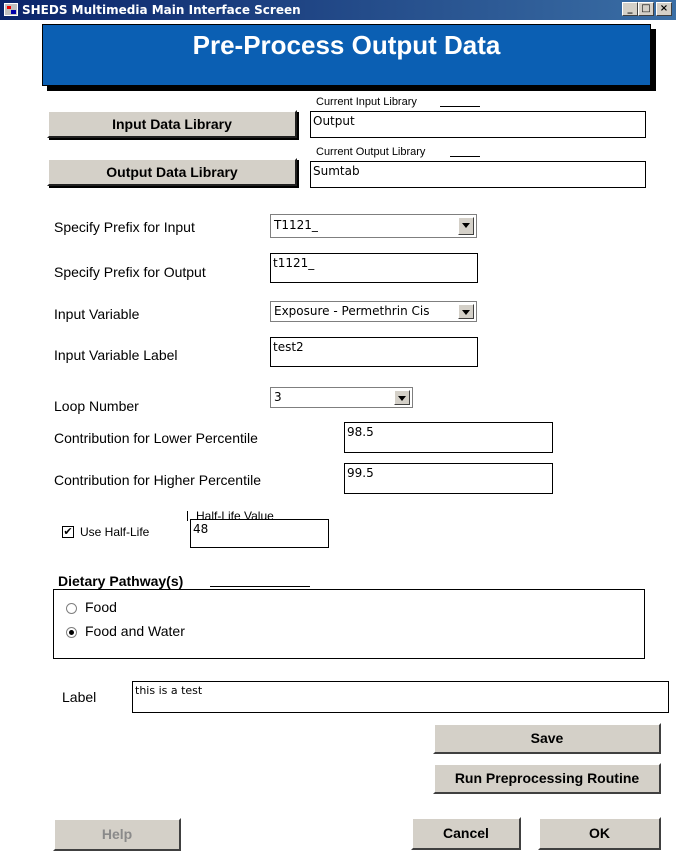  I want to click on use-half-life-checkbox: ✔, so click(68, 532).